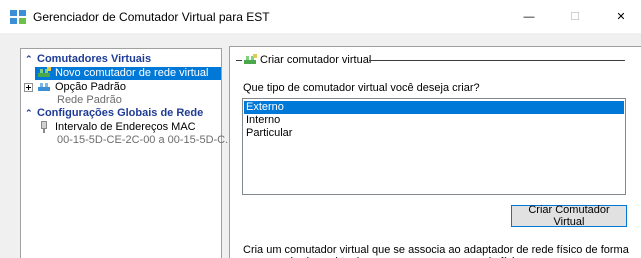 This screenshot has width=641, height=258. Describe the element at coordinates (316, 60) in the screenshot. I see `group-title: Criar comutador virtual` at that location.